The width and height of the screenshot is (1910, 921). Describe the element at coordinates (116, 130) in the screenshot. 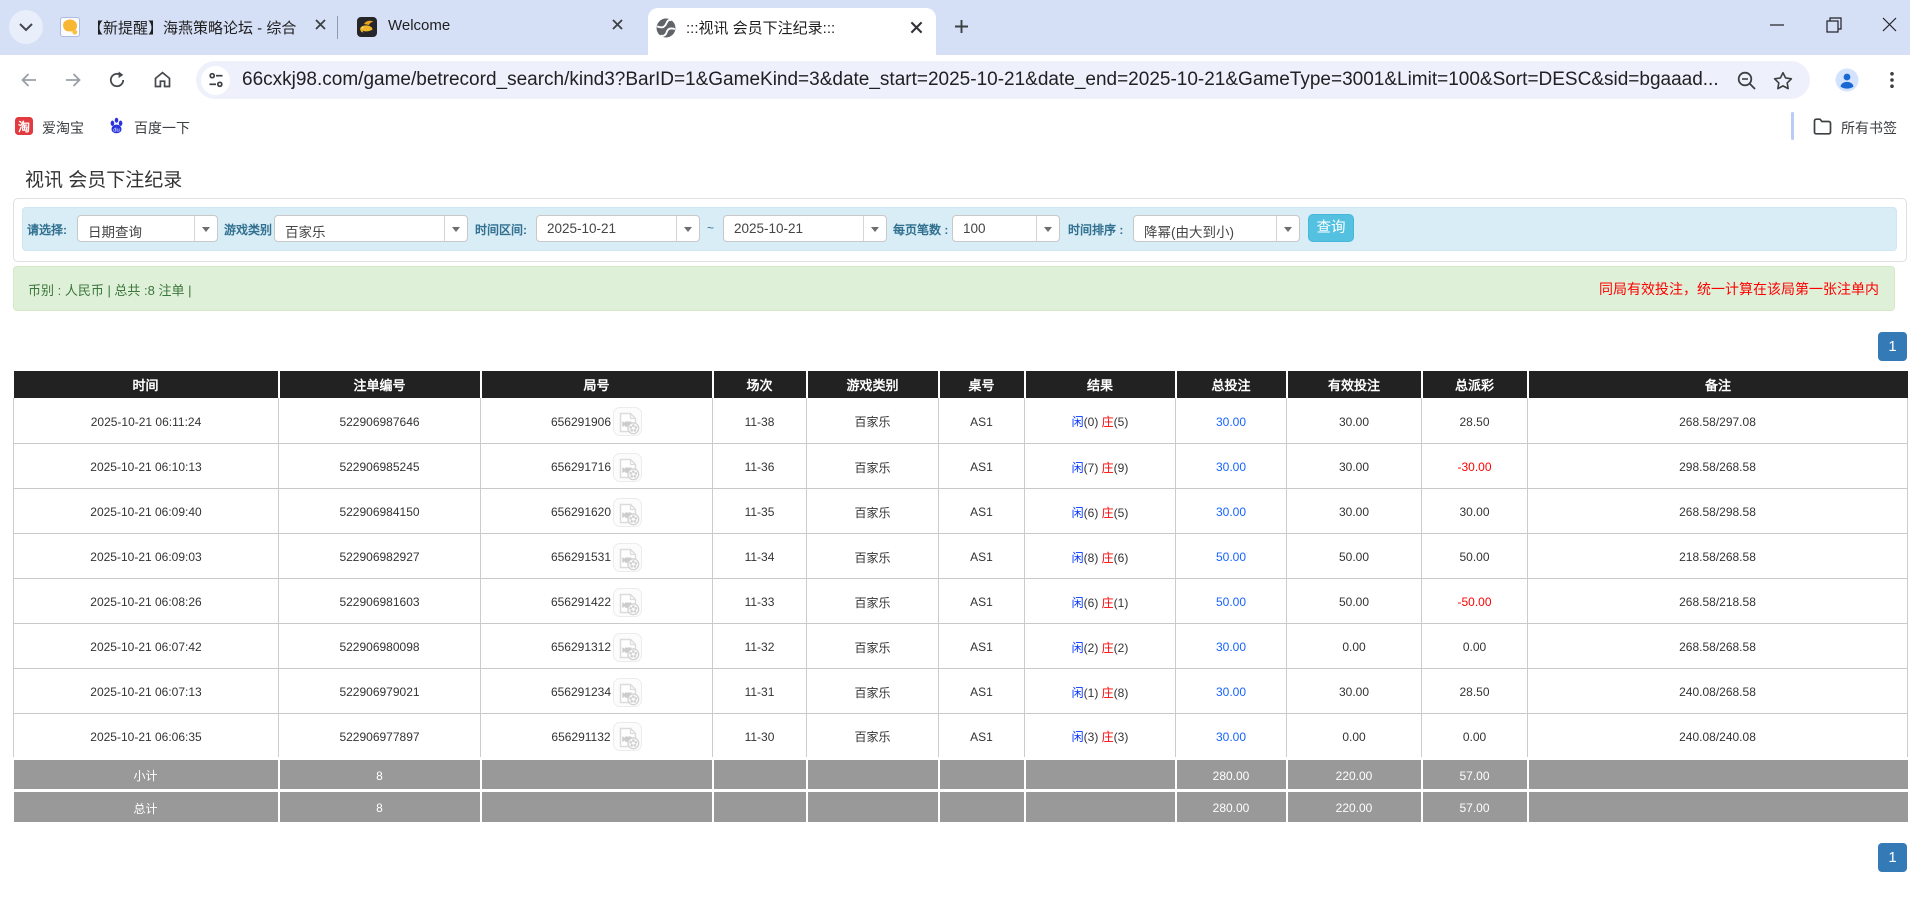

I see `svg-text: du` at that location.